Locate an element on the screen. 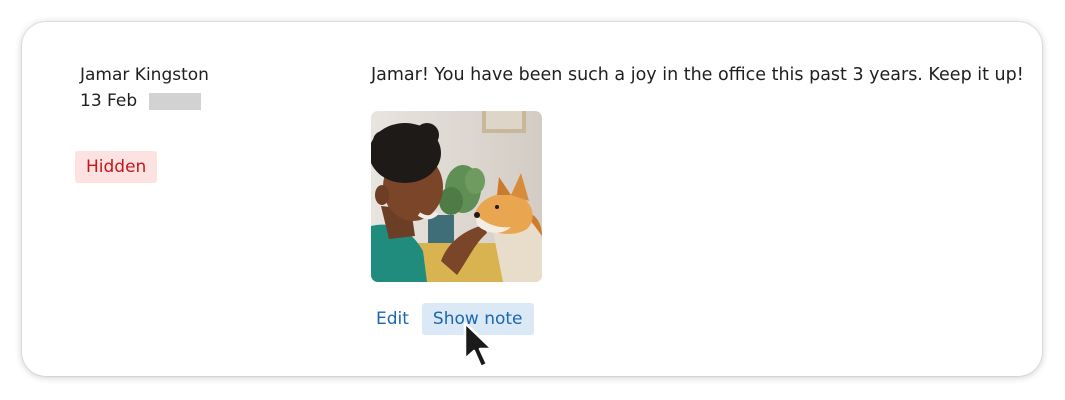 The image size is (1065, 400). redacted-field is located at coordinates (175, 101).